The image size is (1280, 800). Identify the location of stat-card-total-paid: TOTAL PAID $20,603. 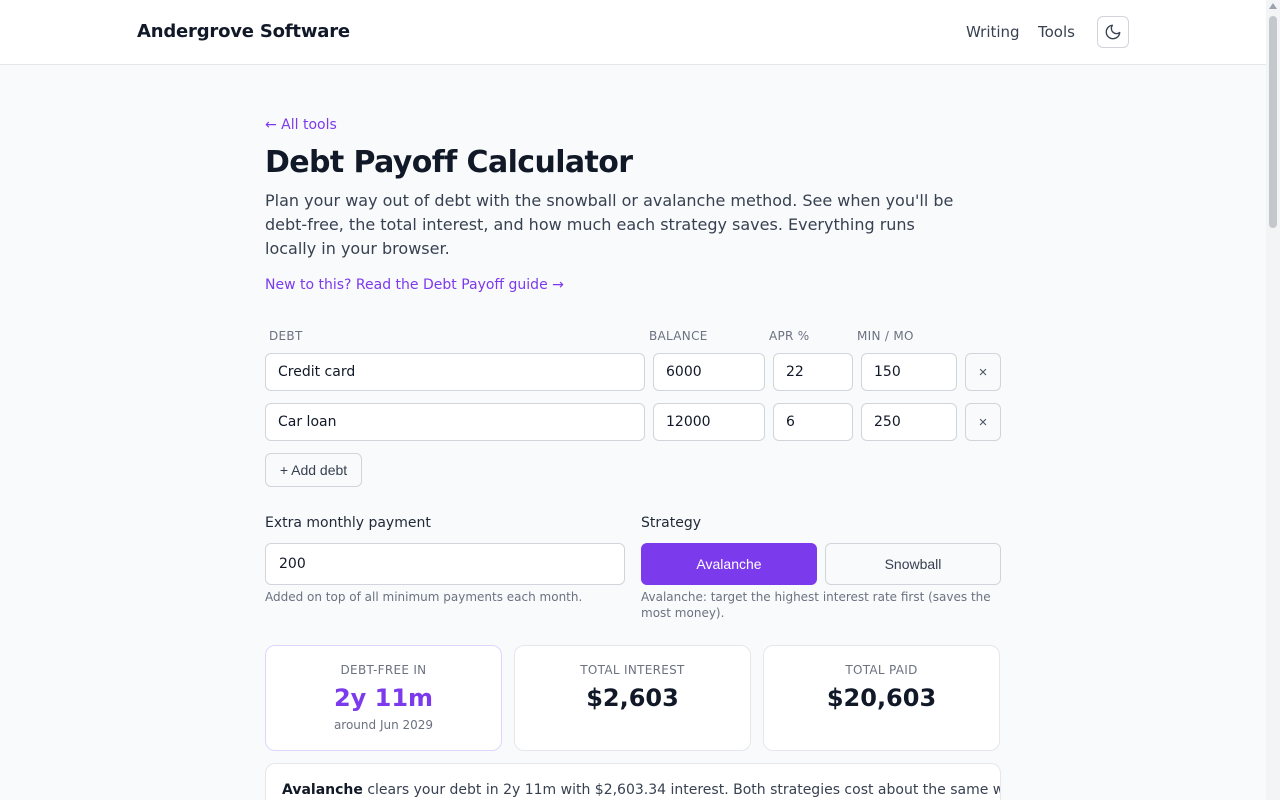
(881, 698).